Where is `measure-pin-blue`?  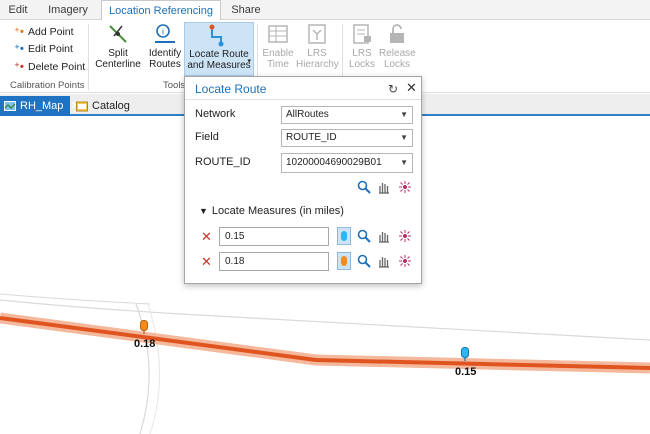 measure-pin-blue is located at coordinates (465, 354).